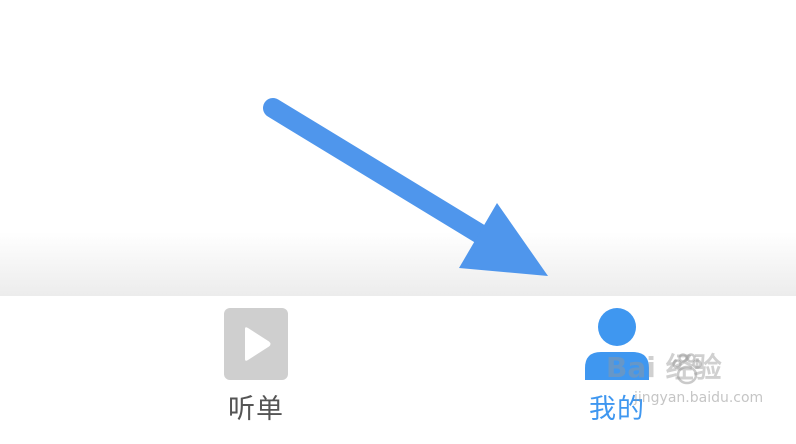 The height and width of the screenshot is (444, 796). What do you see at coordinates (664, 367) in the screenshot?
I see `watermark-logo-text: Bai 经验` at bounding box center [664, 367].